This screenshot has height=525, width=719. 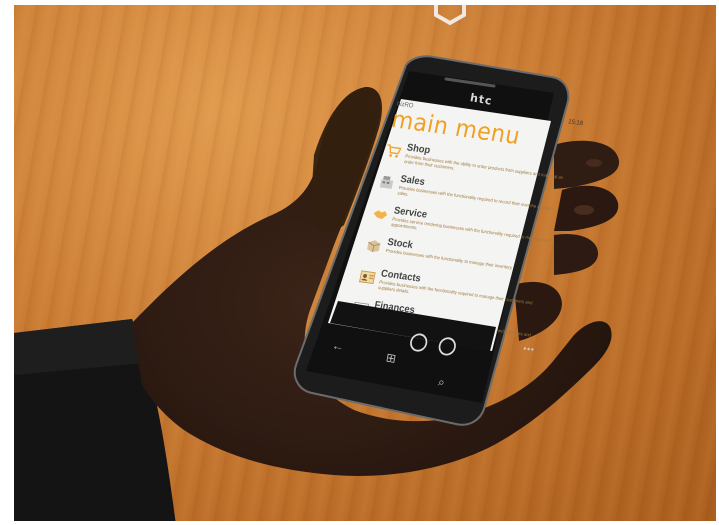 I want to click on thumb, so click(x=346, y=159).